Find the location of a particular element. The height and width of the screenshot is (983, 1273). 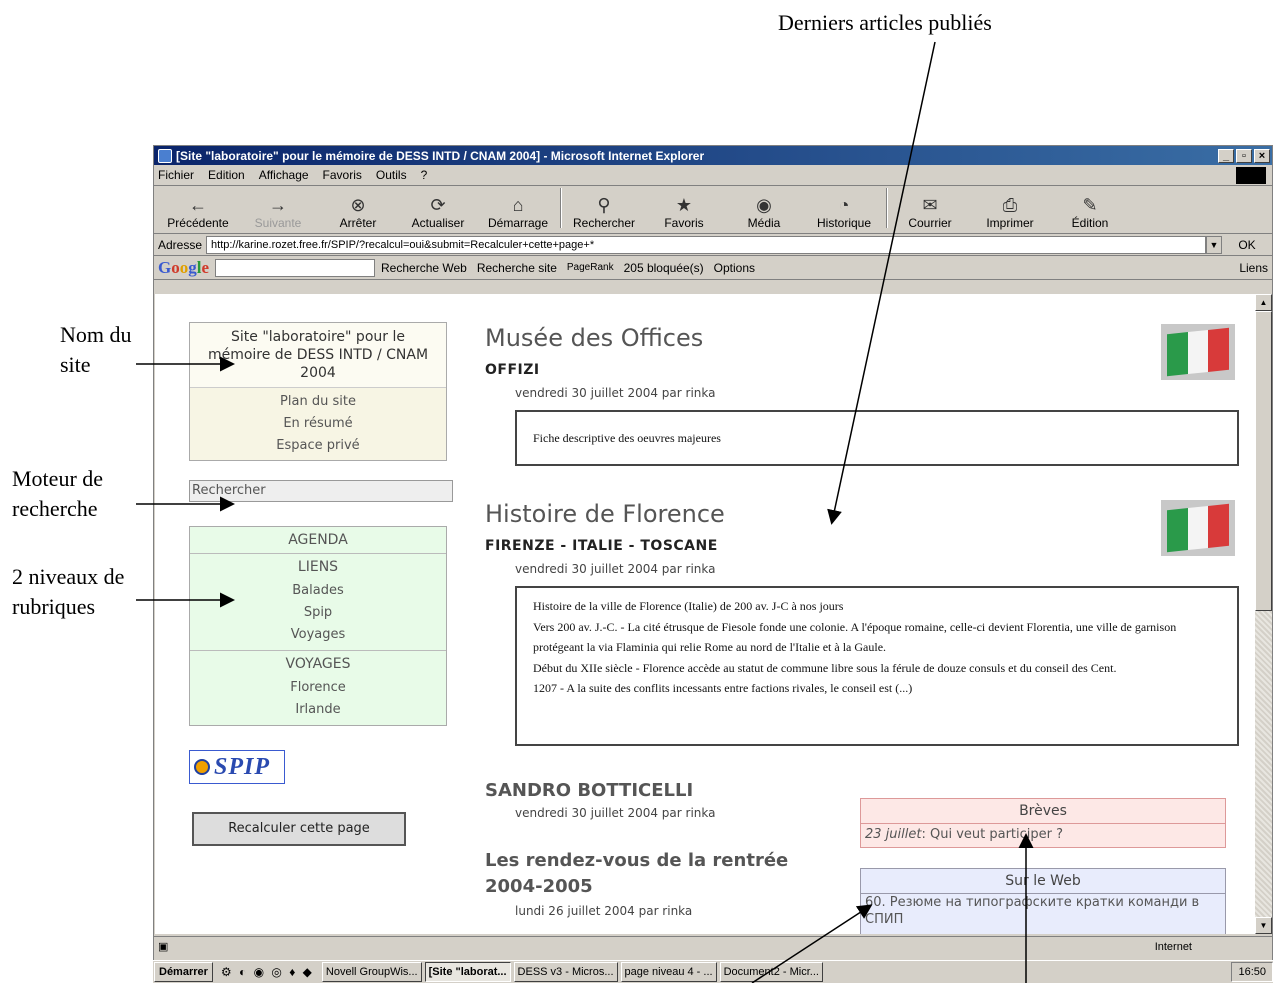

search-site-button: Recherche site is located at coordinates (517, 268).